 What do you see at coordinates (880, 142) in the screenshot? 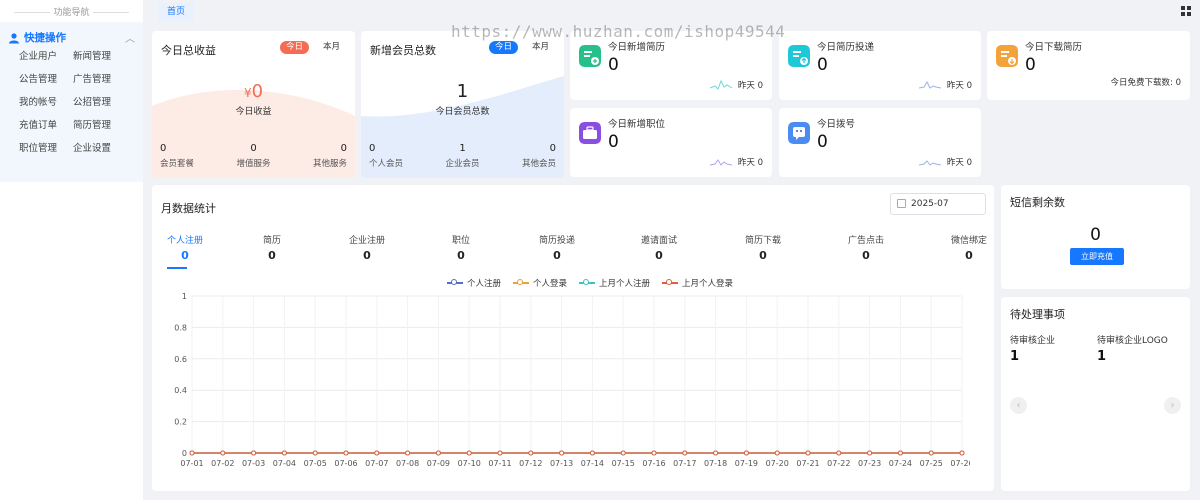
I see `dial-count-card: 今日拨号 0 昨天 0` at bounding box center [880, 142].